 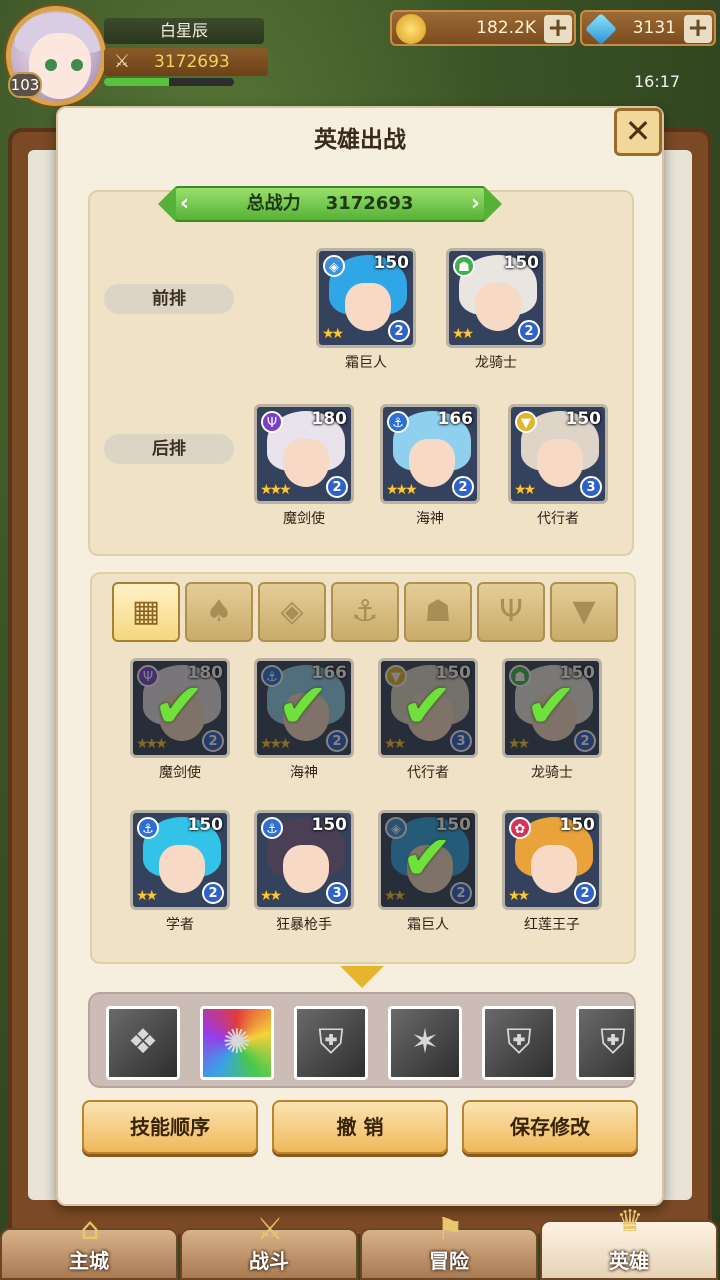 I want to click on all-filter-icon: ▦, so click(x=146, y=611).